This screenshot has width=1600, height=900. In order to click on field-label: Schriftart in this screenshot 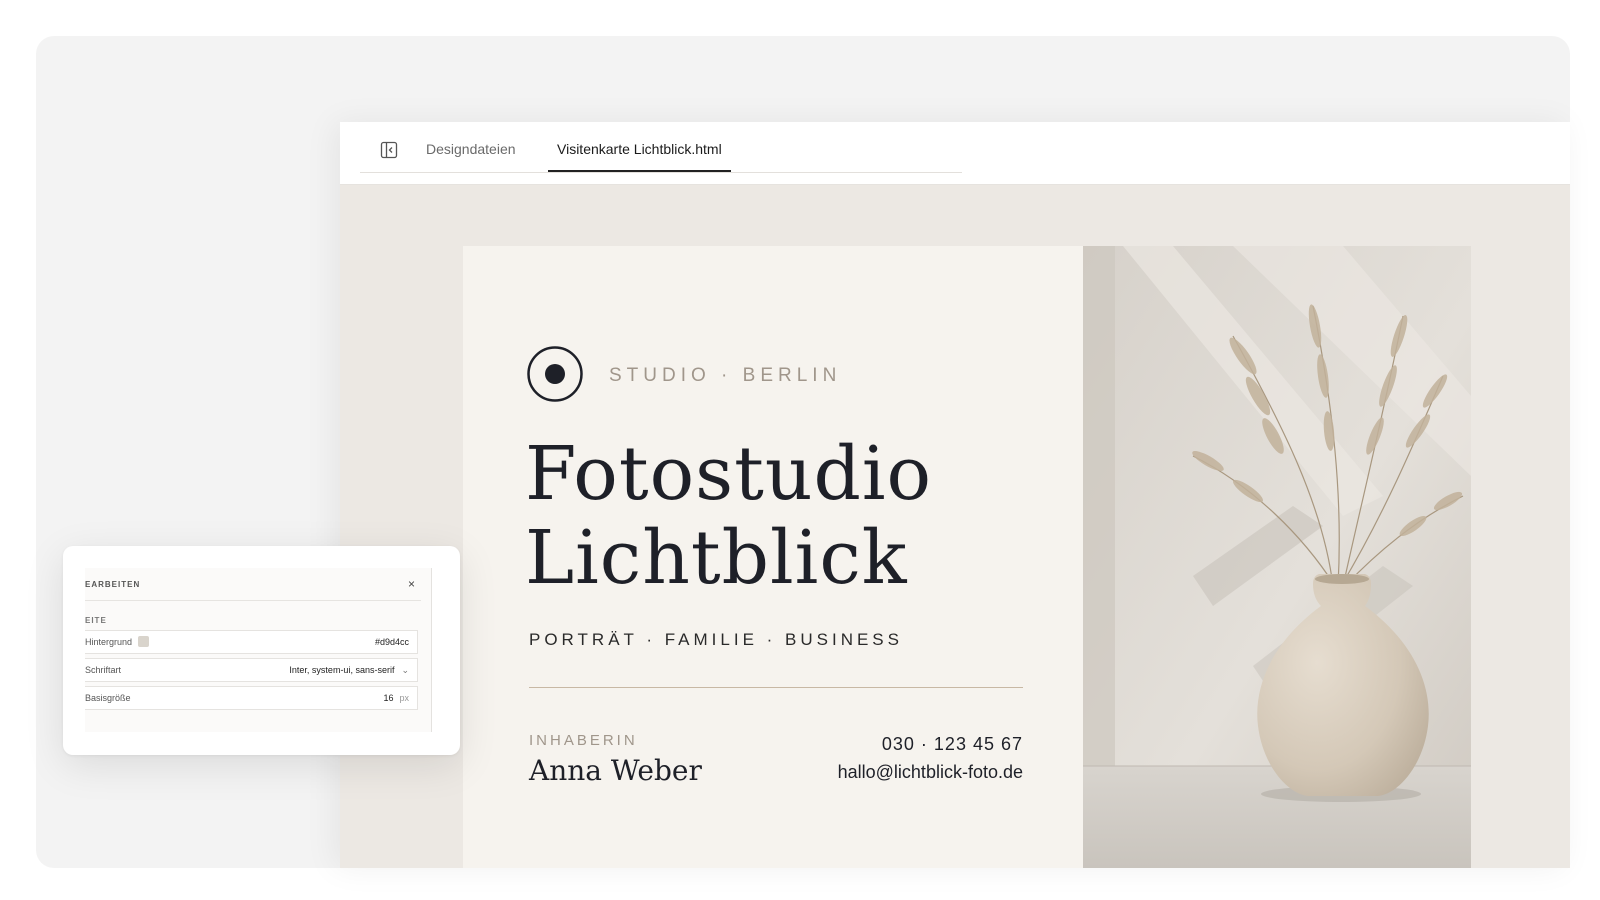, I will do `click(103, 670)`.